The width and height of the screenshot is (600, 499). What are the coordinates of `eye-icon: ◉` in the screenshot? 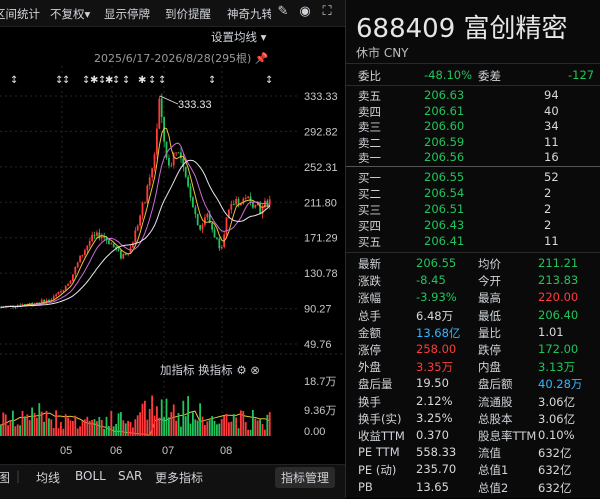 It's located at (305, 12).